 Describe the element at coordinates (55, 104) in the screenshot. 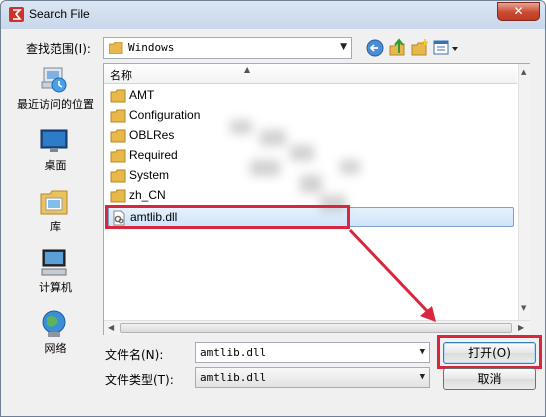

I see `place-label: 最近访问的位置` at that location.